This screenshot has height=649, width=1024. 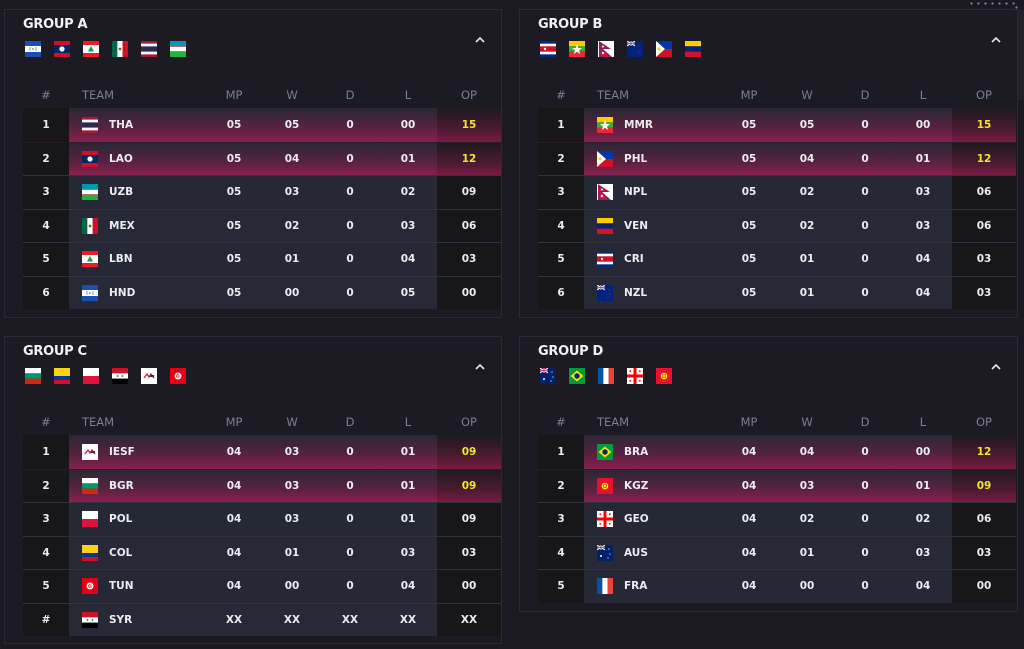 I want to click on w-cell: 04, so click(x=807, y=451).